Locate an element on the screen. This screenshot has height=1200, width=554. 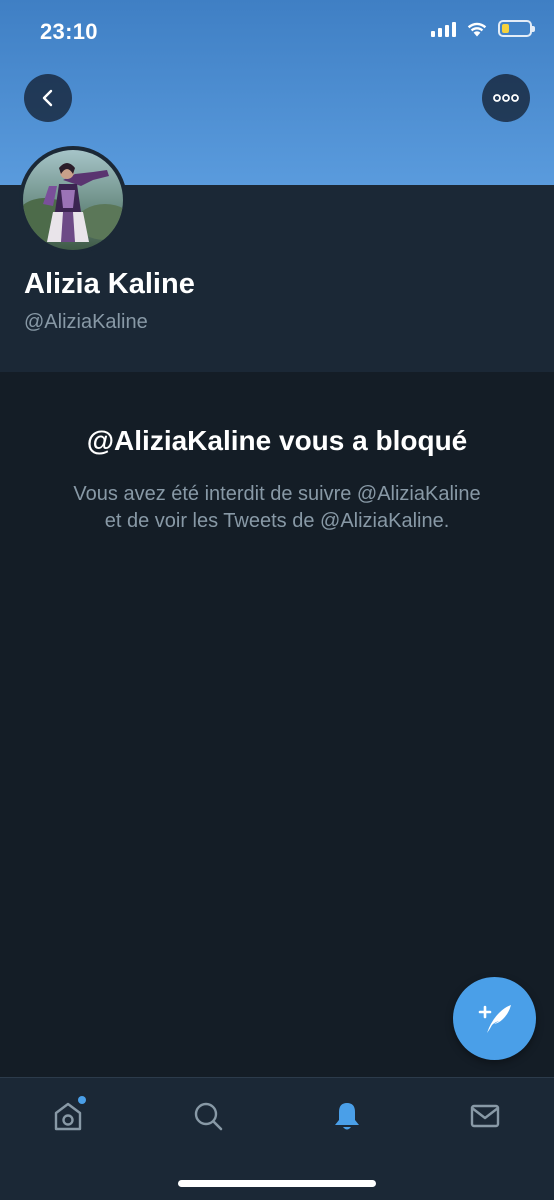
search-icon is located at coordinates (208, 1116).